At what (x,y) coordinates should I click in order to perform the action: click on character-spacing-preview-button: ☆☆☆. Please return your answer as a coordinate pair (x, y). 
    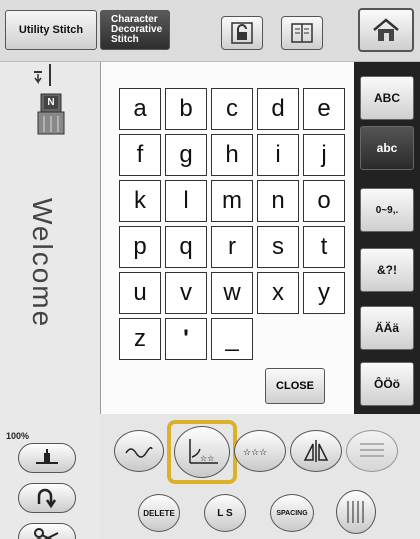
    Looking at the image, I should click on (260, 451).